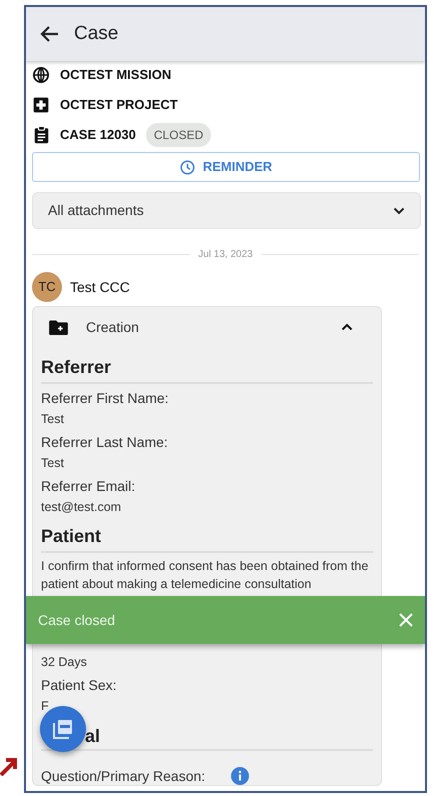 This screenshot has height=796, width=434. What do you see at coordinates (58, 327) in the screenshot?
I see `folder-plus-icon` at bounding box center [58, 327].